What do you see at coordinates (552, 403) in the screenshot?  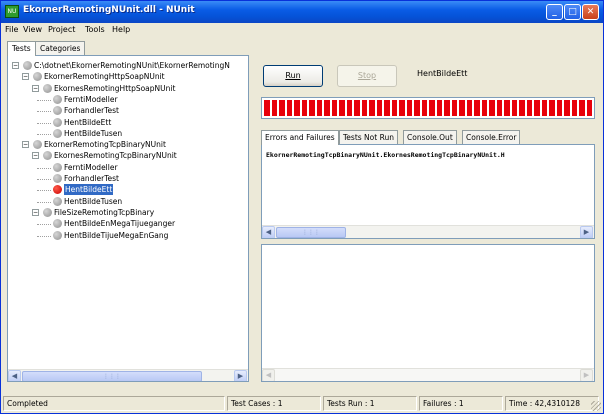 I see `status-time: Time : 42,4310128` at bounding box center [552, 403].